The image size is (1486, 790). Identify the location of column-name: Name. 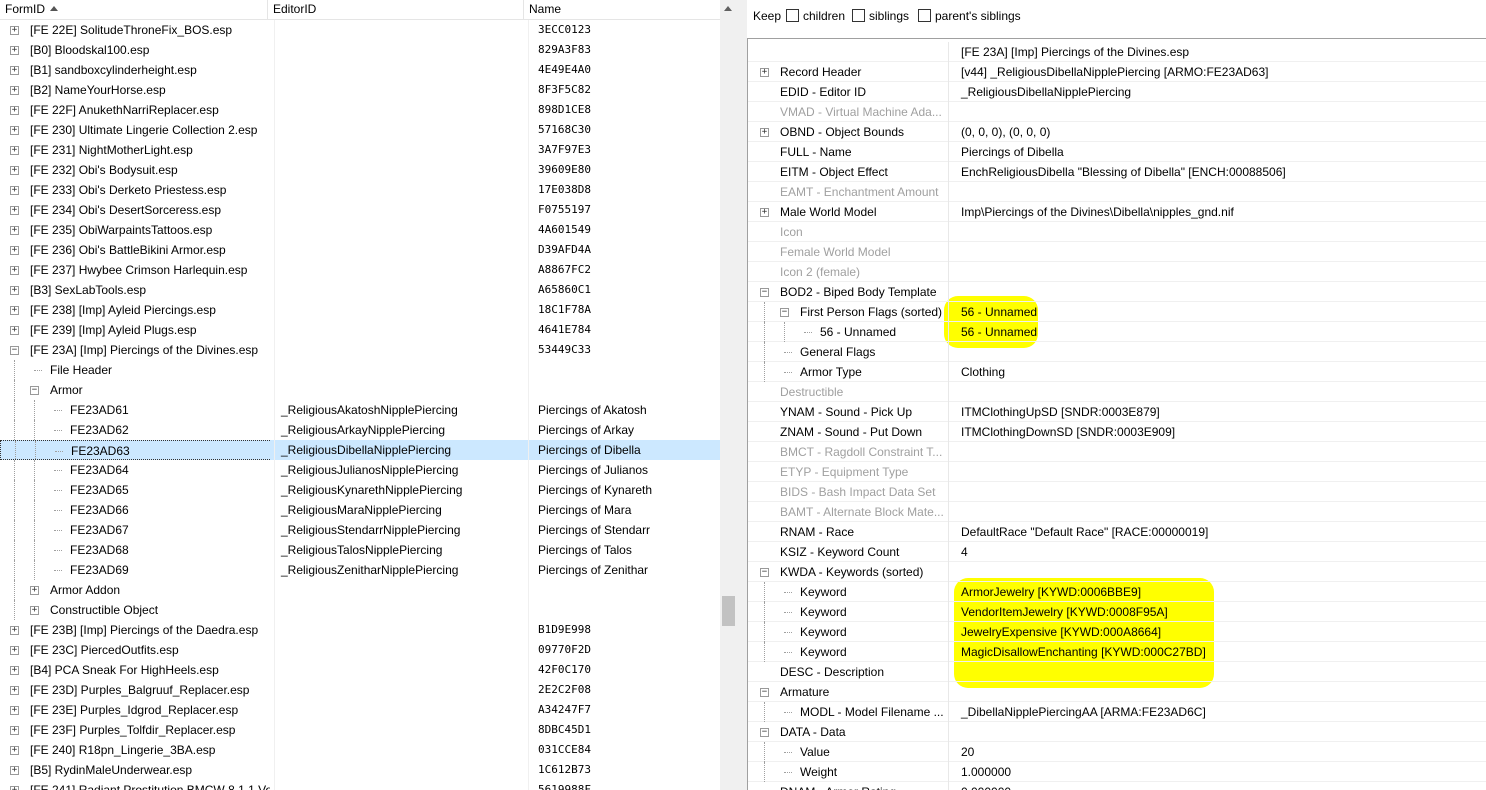
(622, 10).